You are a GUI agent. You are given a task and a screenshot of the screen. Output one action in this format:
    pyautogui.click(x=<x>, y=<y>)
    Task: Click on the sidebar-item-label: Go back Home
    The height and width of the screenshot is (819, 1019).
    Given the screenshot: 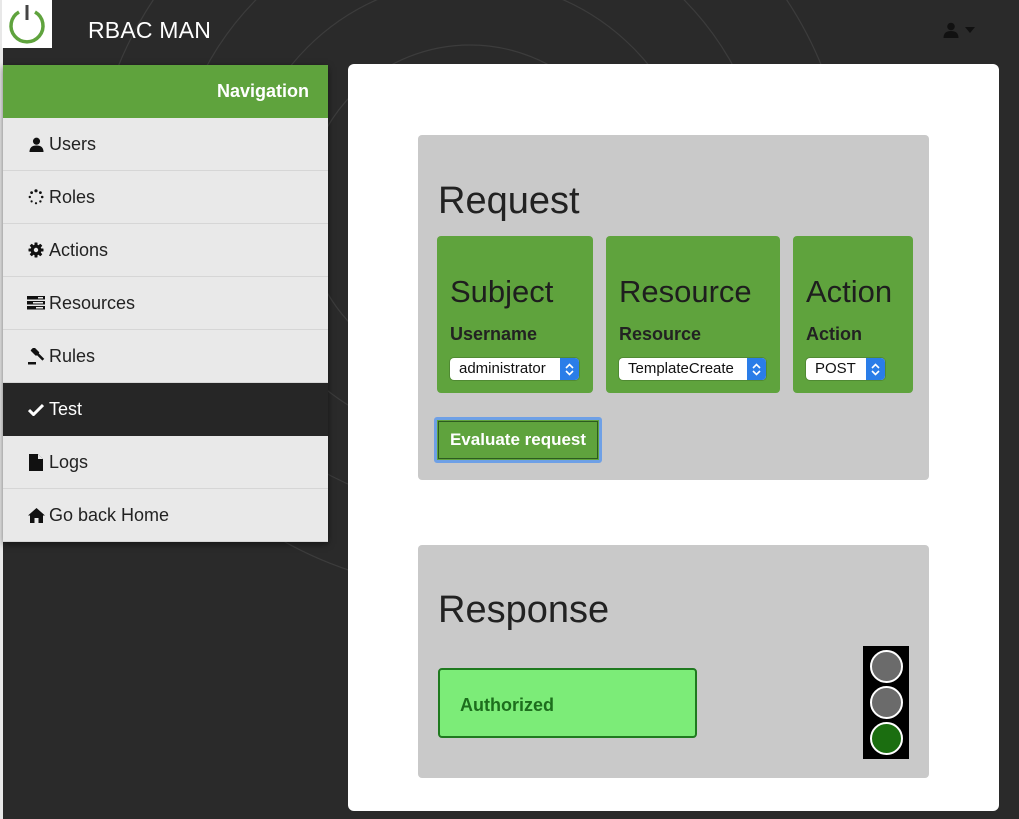 What is the action you would take?
    pyautogui.click(x=109, y=514)
    